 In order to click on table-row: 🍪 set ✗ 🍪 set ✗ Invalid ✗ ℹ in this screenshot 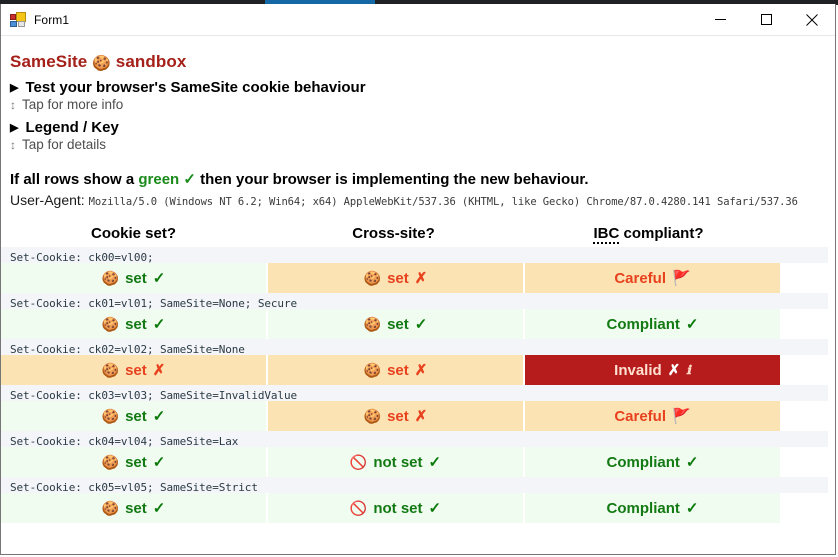, I will do `click(418, 370)`.